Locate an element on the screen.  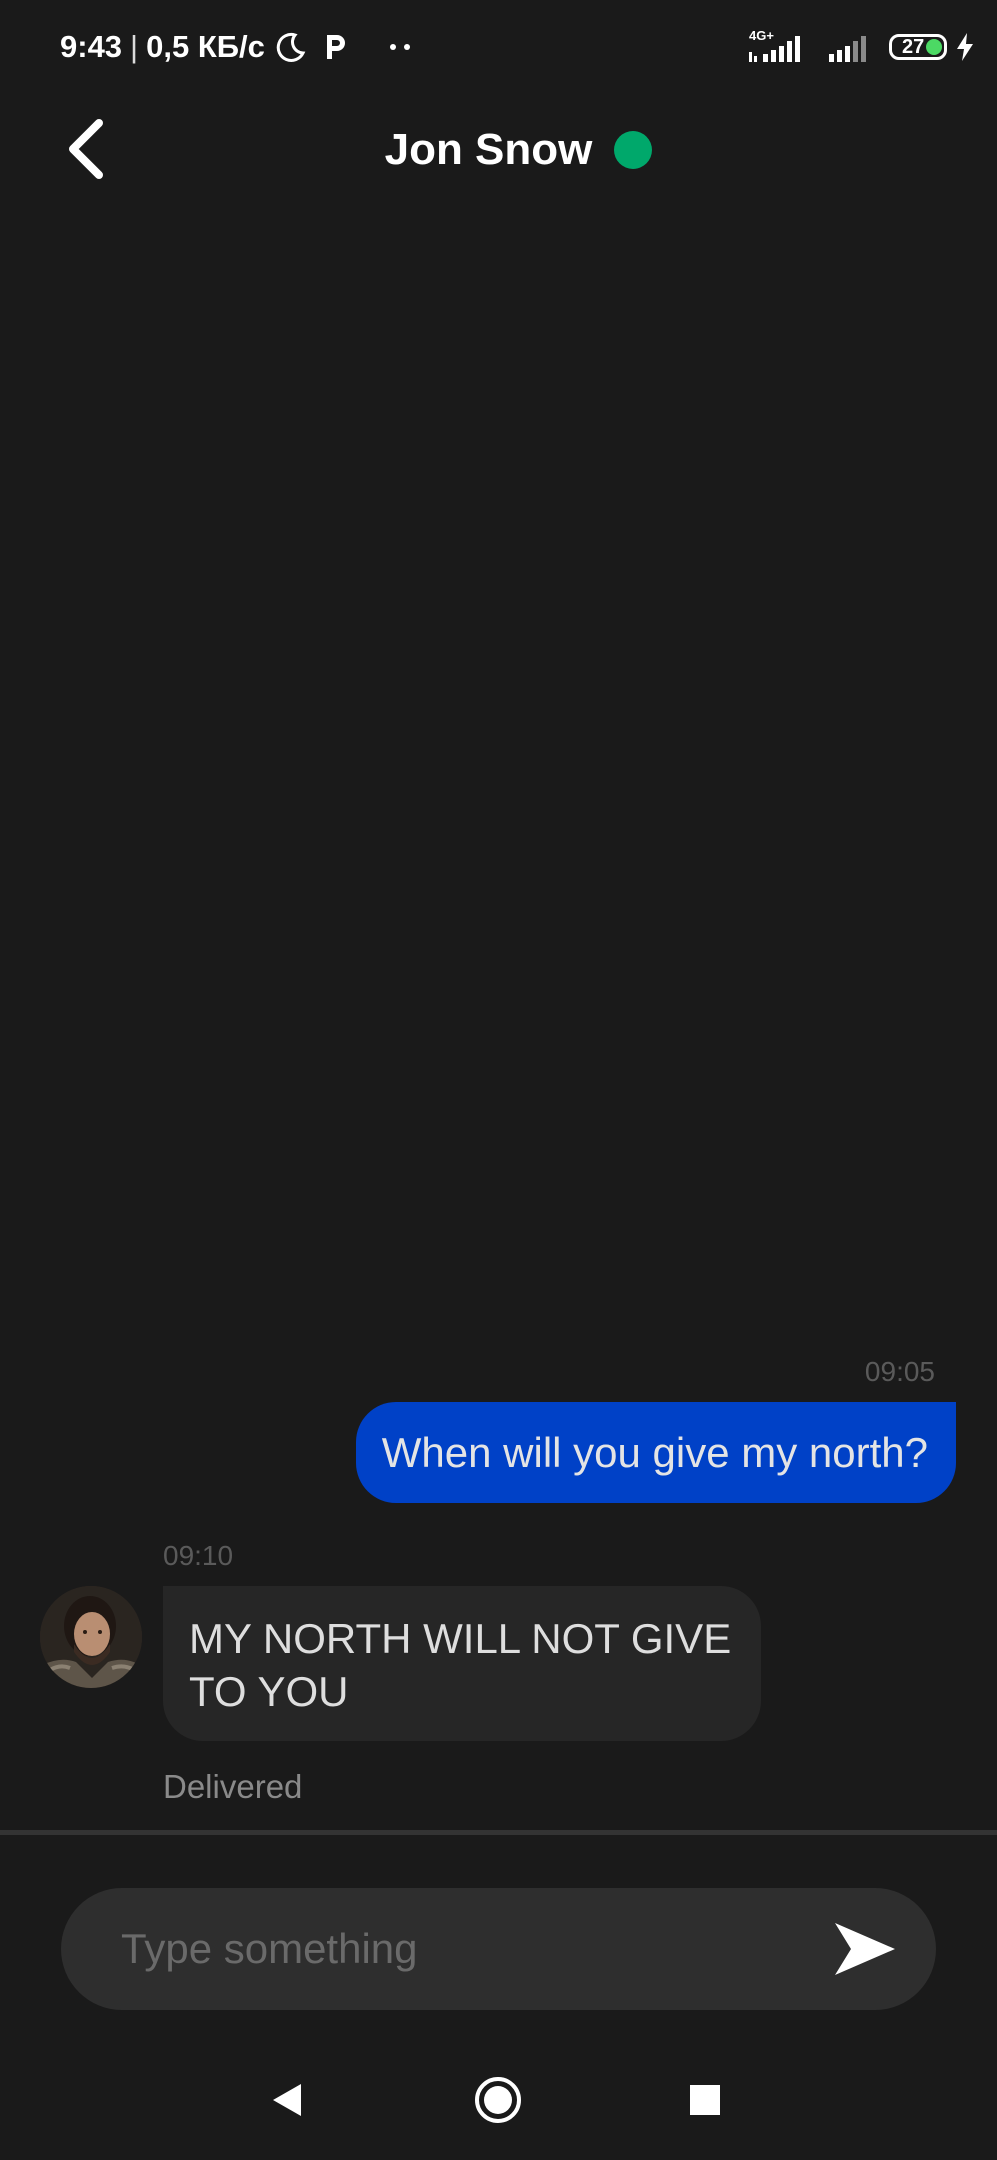
delivery-status: Delivered is located at coordinates (233, 1786).